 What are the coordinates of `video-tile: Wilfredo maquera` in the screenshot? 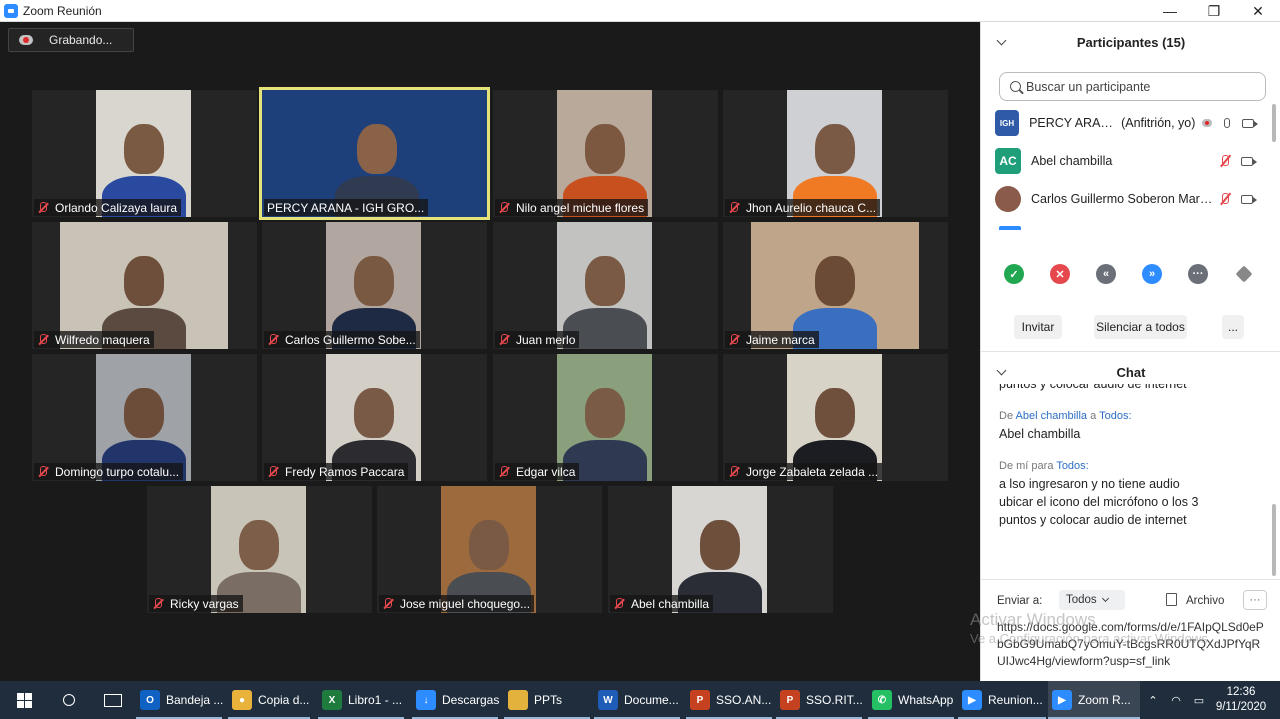 It's located at (144, 285).